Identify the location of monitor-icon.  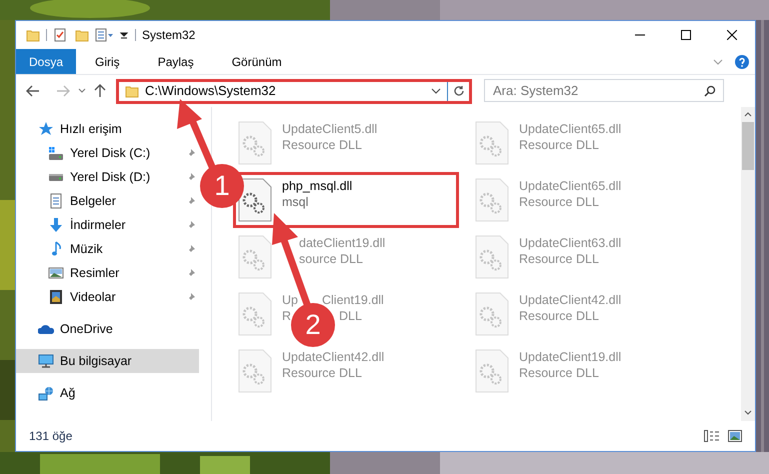
(46, 361).